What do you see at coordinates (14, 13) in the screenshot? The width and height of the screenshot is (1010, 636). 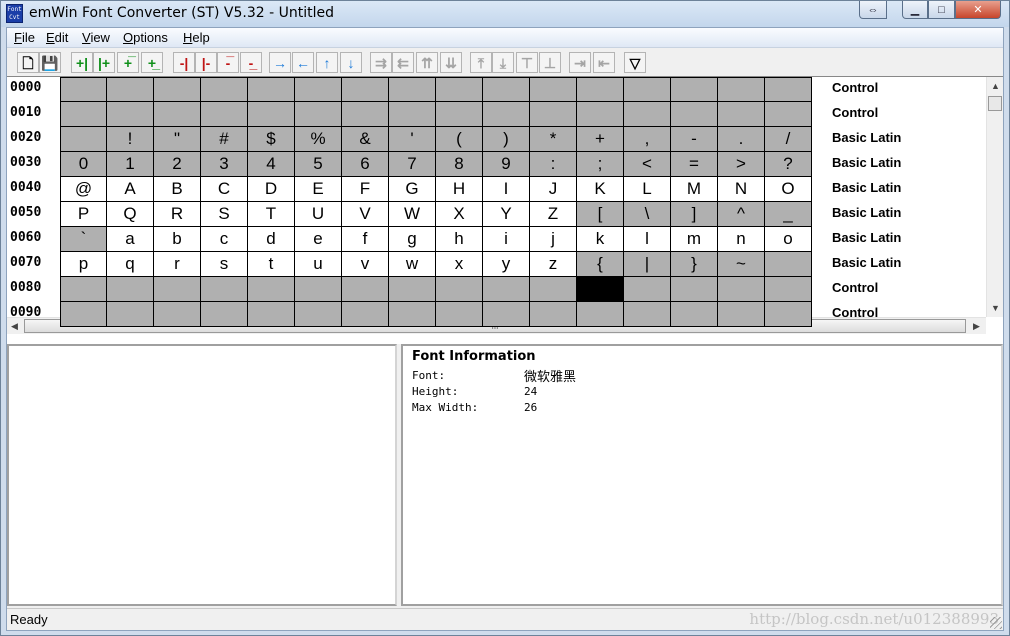 I see `app-icon: Font Cvt` at bounding box center [14, 13].